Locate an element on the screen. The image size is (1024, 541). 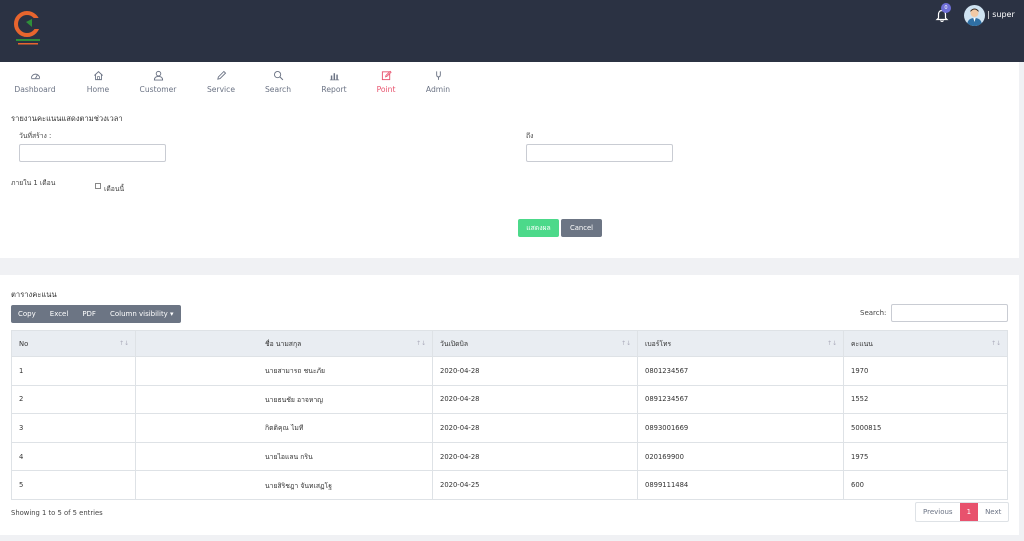
column-header-score: คะแนน ↑↓ is located at coordinates (925, 343).